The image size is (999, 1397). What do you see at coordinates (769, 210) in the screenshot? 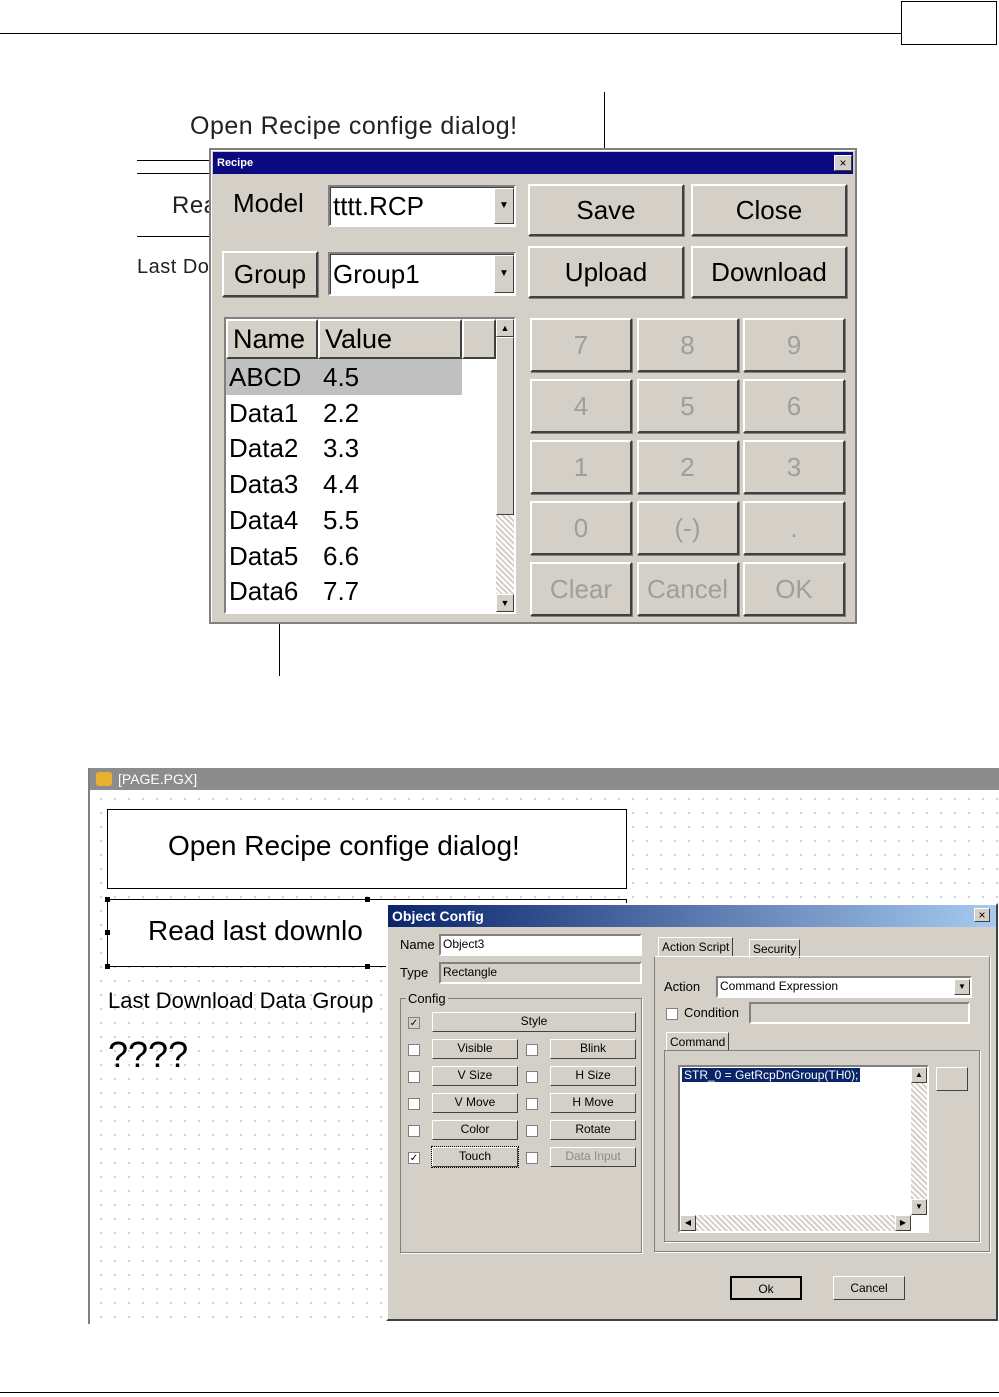
I see `close-button: Close` at bounding box center [769, 210].